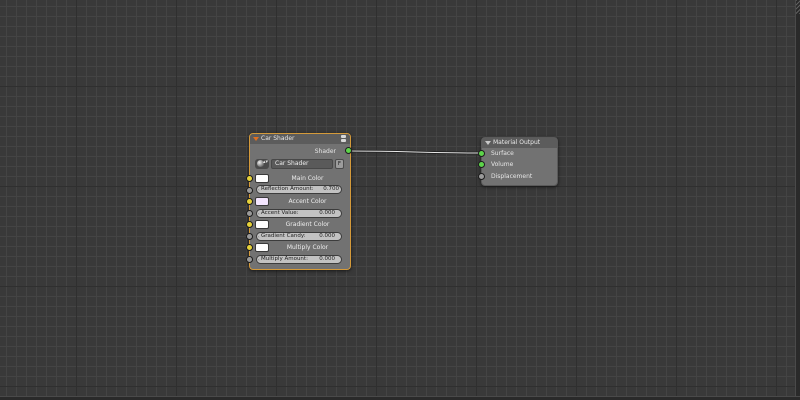 This screenshot has height=400, width=800. I want to click on multiply-color-label: Multiply Color, so click(307, 247).